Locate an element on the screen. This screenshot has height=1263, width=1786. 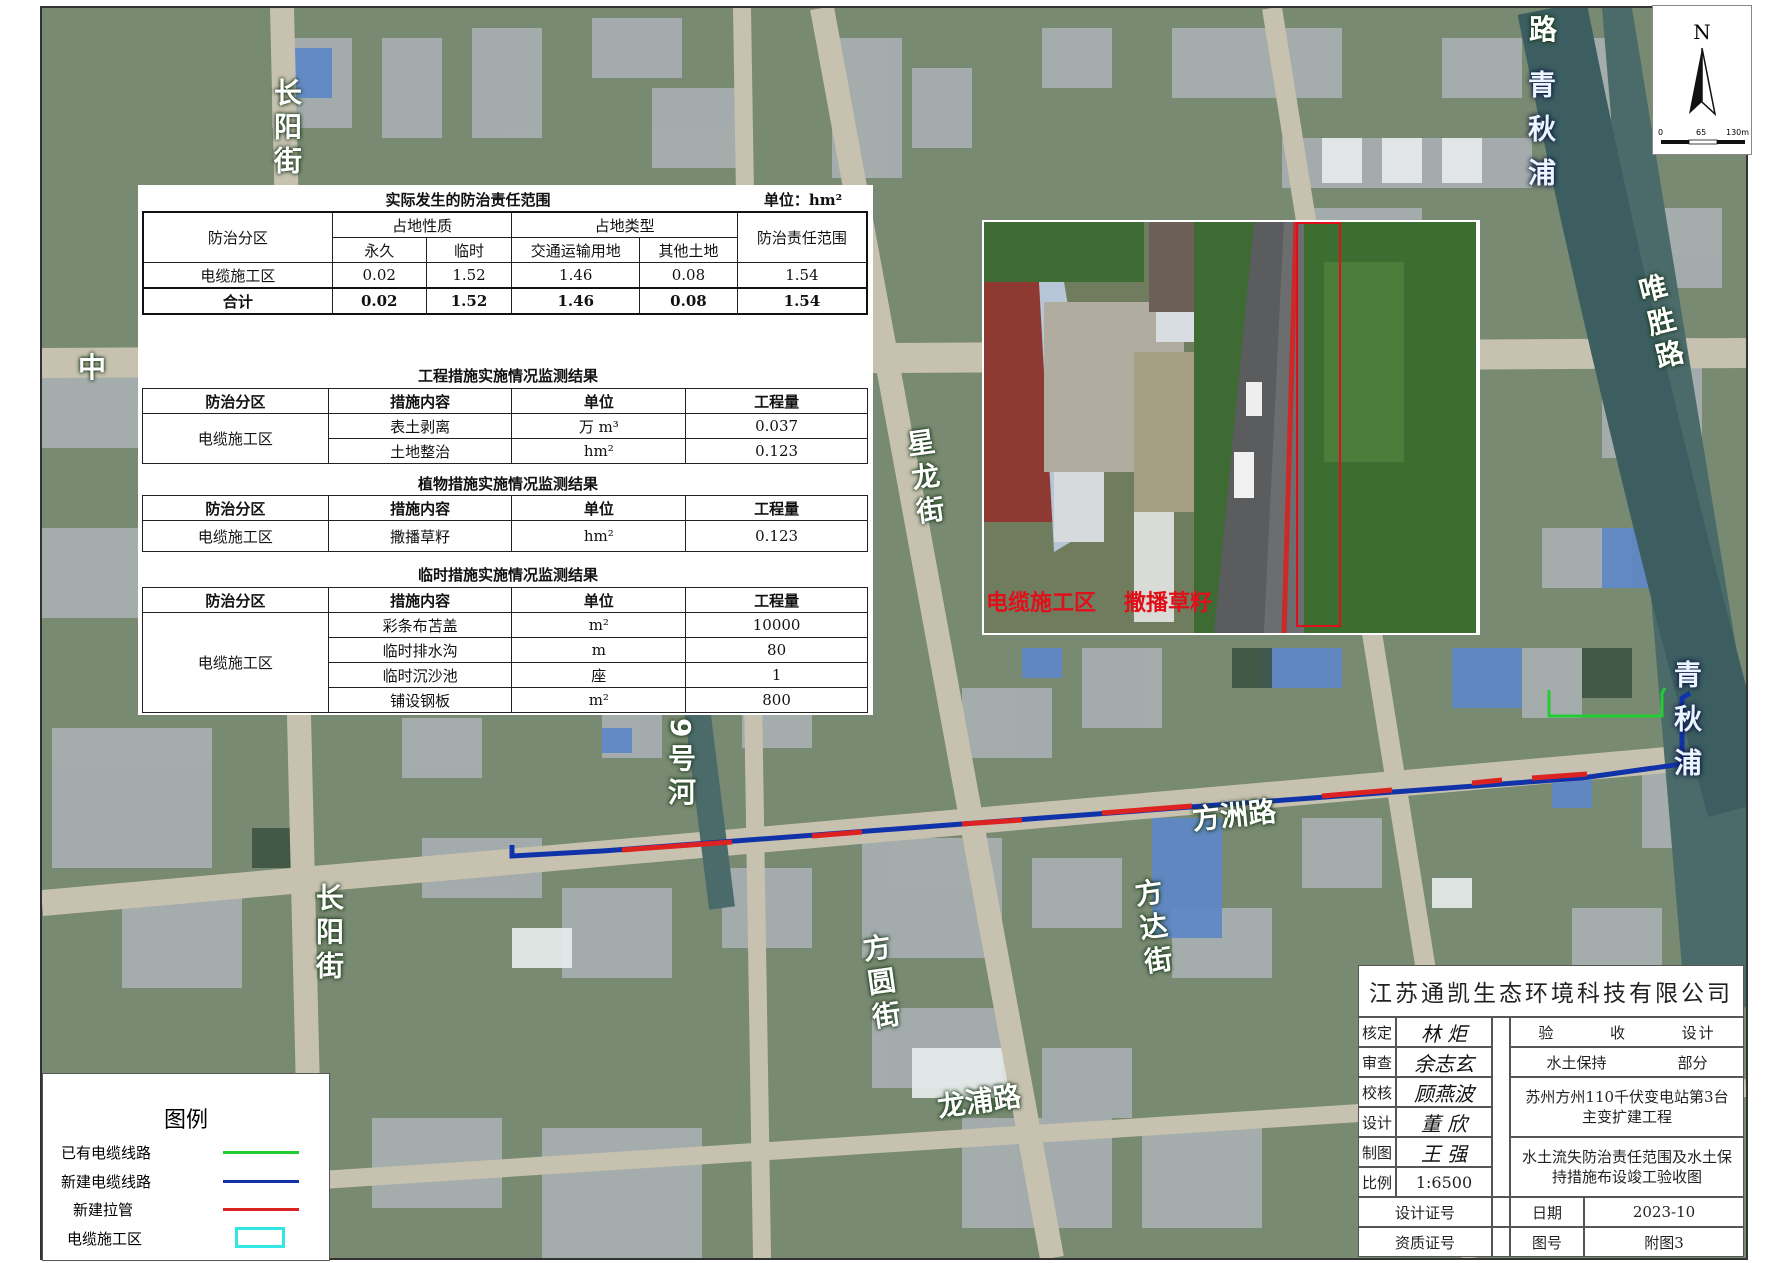
table1-unit: 单位：hm² is located at coordinates (803, 200).